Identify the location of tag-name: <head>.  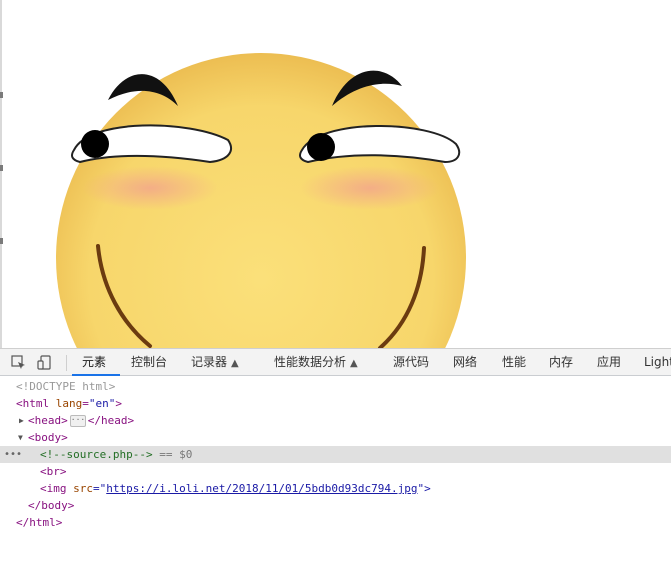
(48, 420).